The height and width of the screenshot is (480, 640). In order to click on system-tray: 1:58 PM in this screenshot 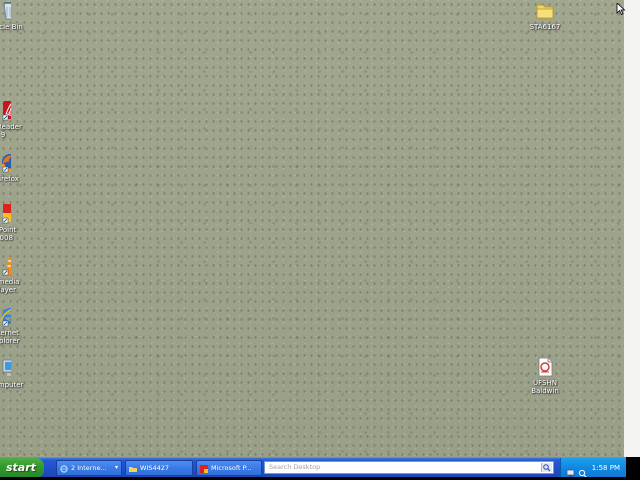, I will do `click(593, 468)`.